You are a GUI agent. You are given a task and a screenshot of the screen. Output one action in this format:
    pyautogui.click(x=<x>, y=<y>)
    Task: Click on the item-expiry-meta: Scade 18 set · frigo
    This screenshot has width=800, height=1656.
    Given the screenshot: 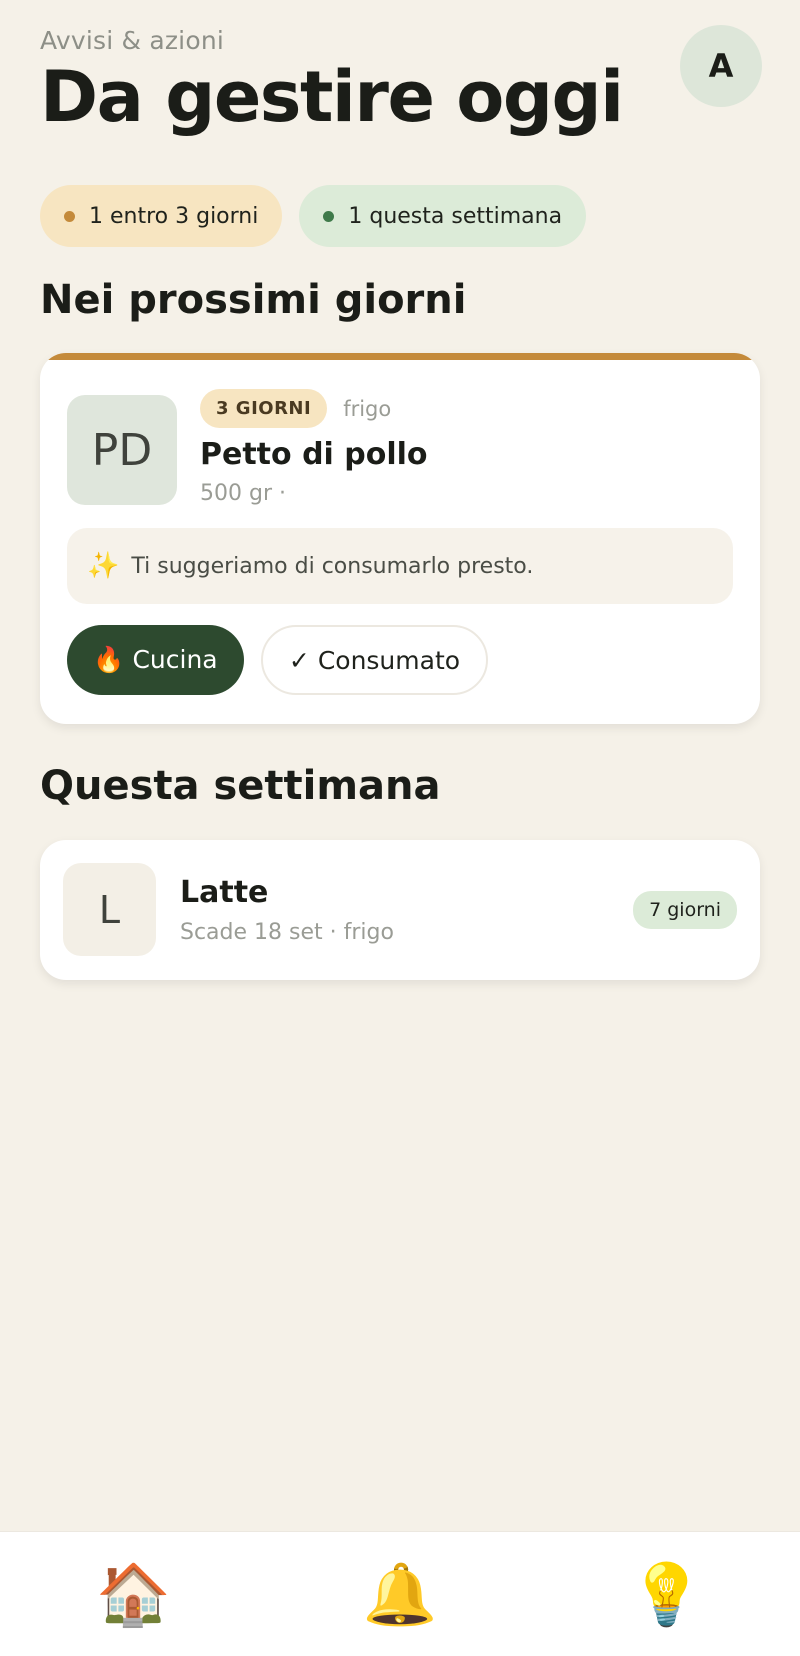 What is the action you would take?
    pyautogui.click(x=287, y=932)
    